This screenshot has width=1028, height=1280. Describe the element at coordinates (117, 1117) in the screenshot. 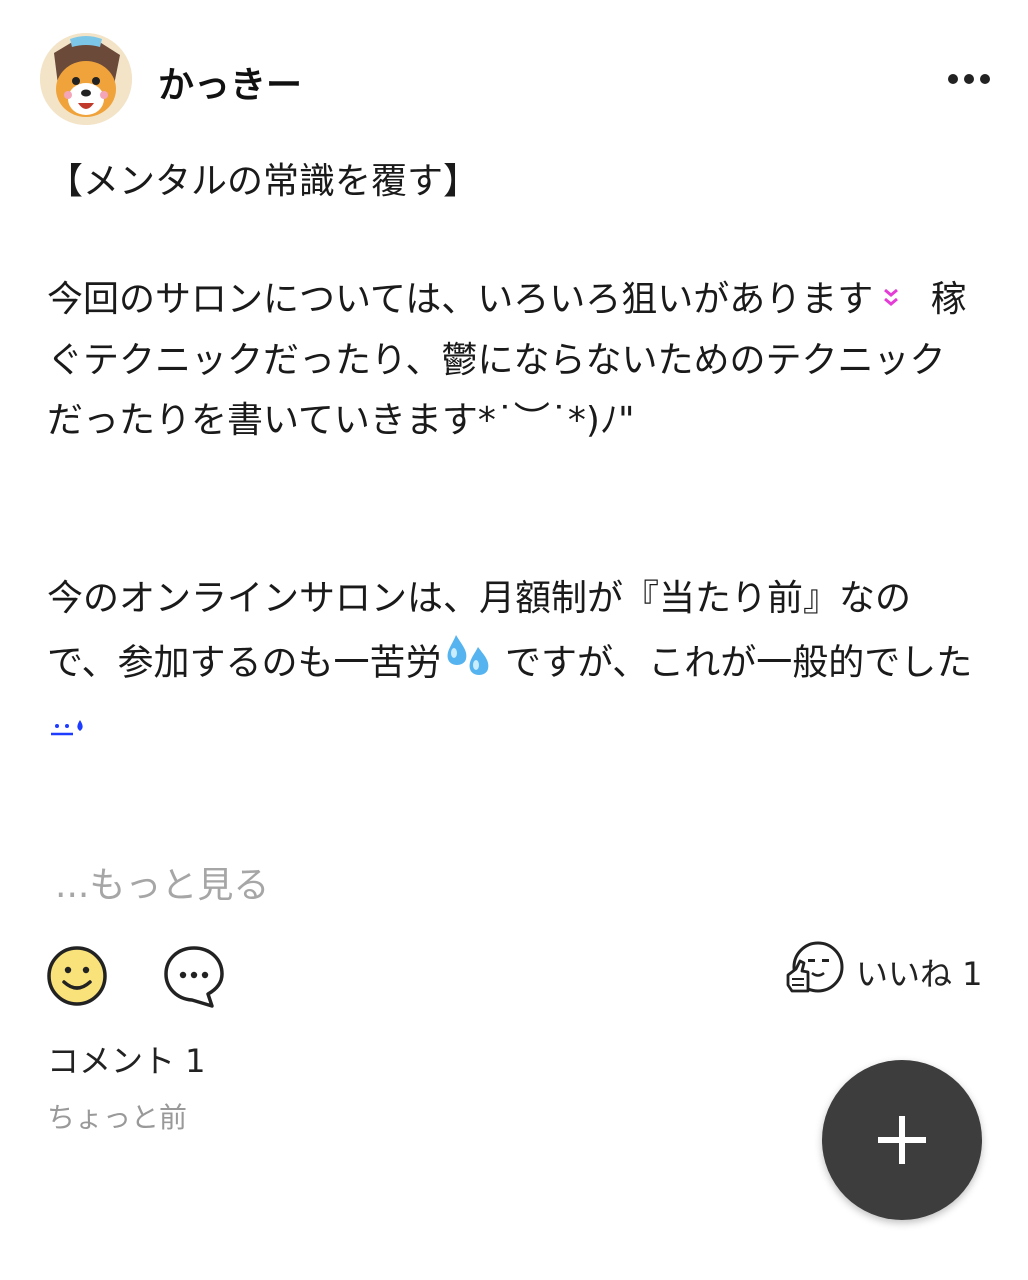

I see `post-timestamp: ちょっと前` at that location.